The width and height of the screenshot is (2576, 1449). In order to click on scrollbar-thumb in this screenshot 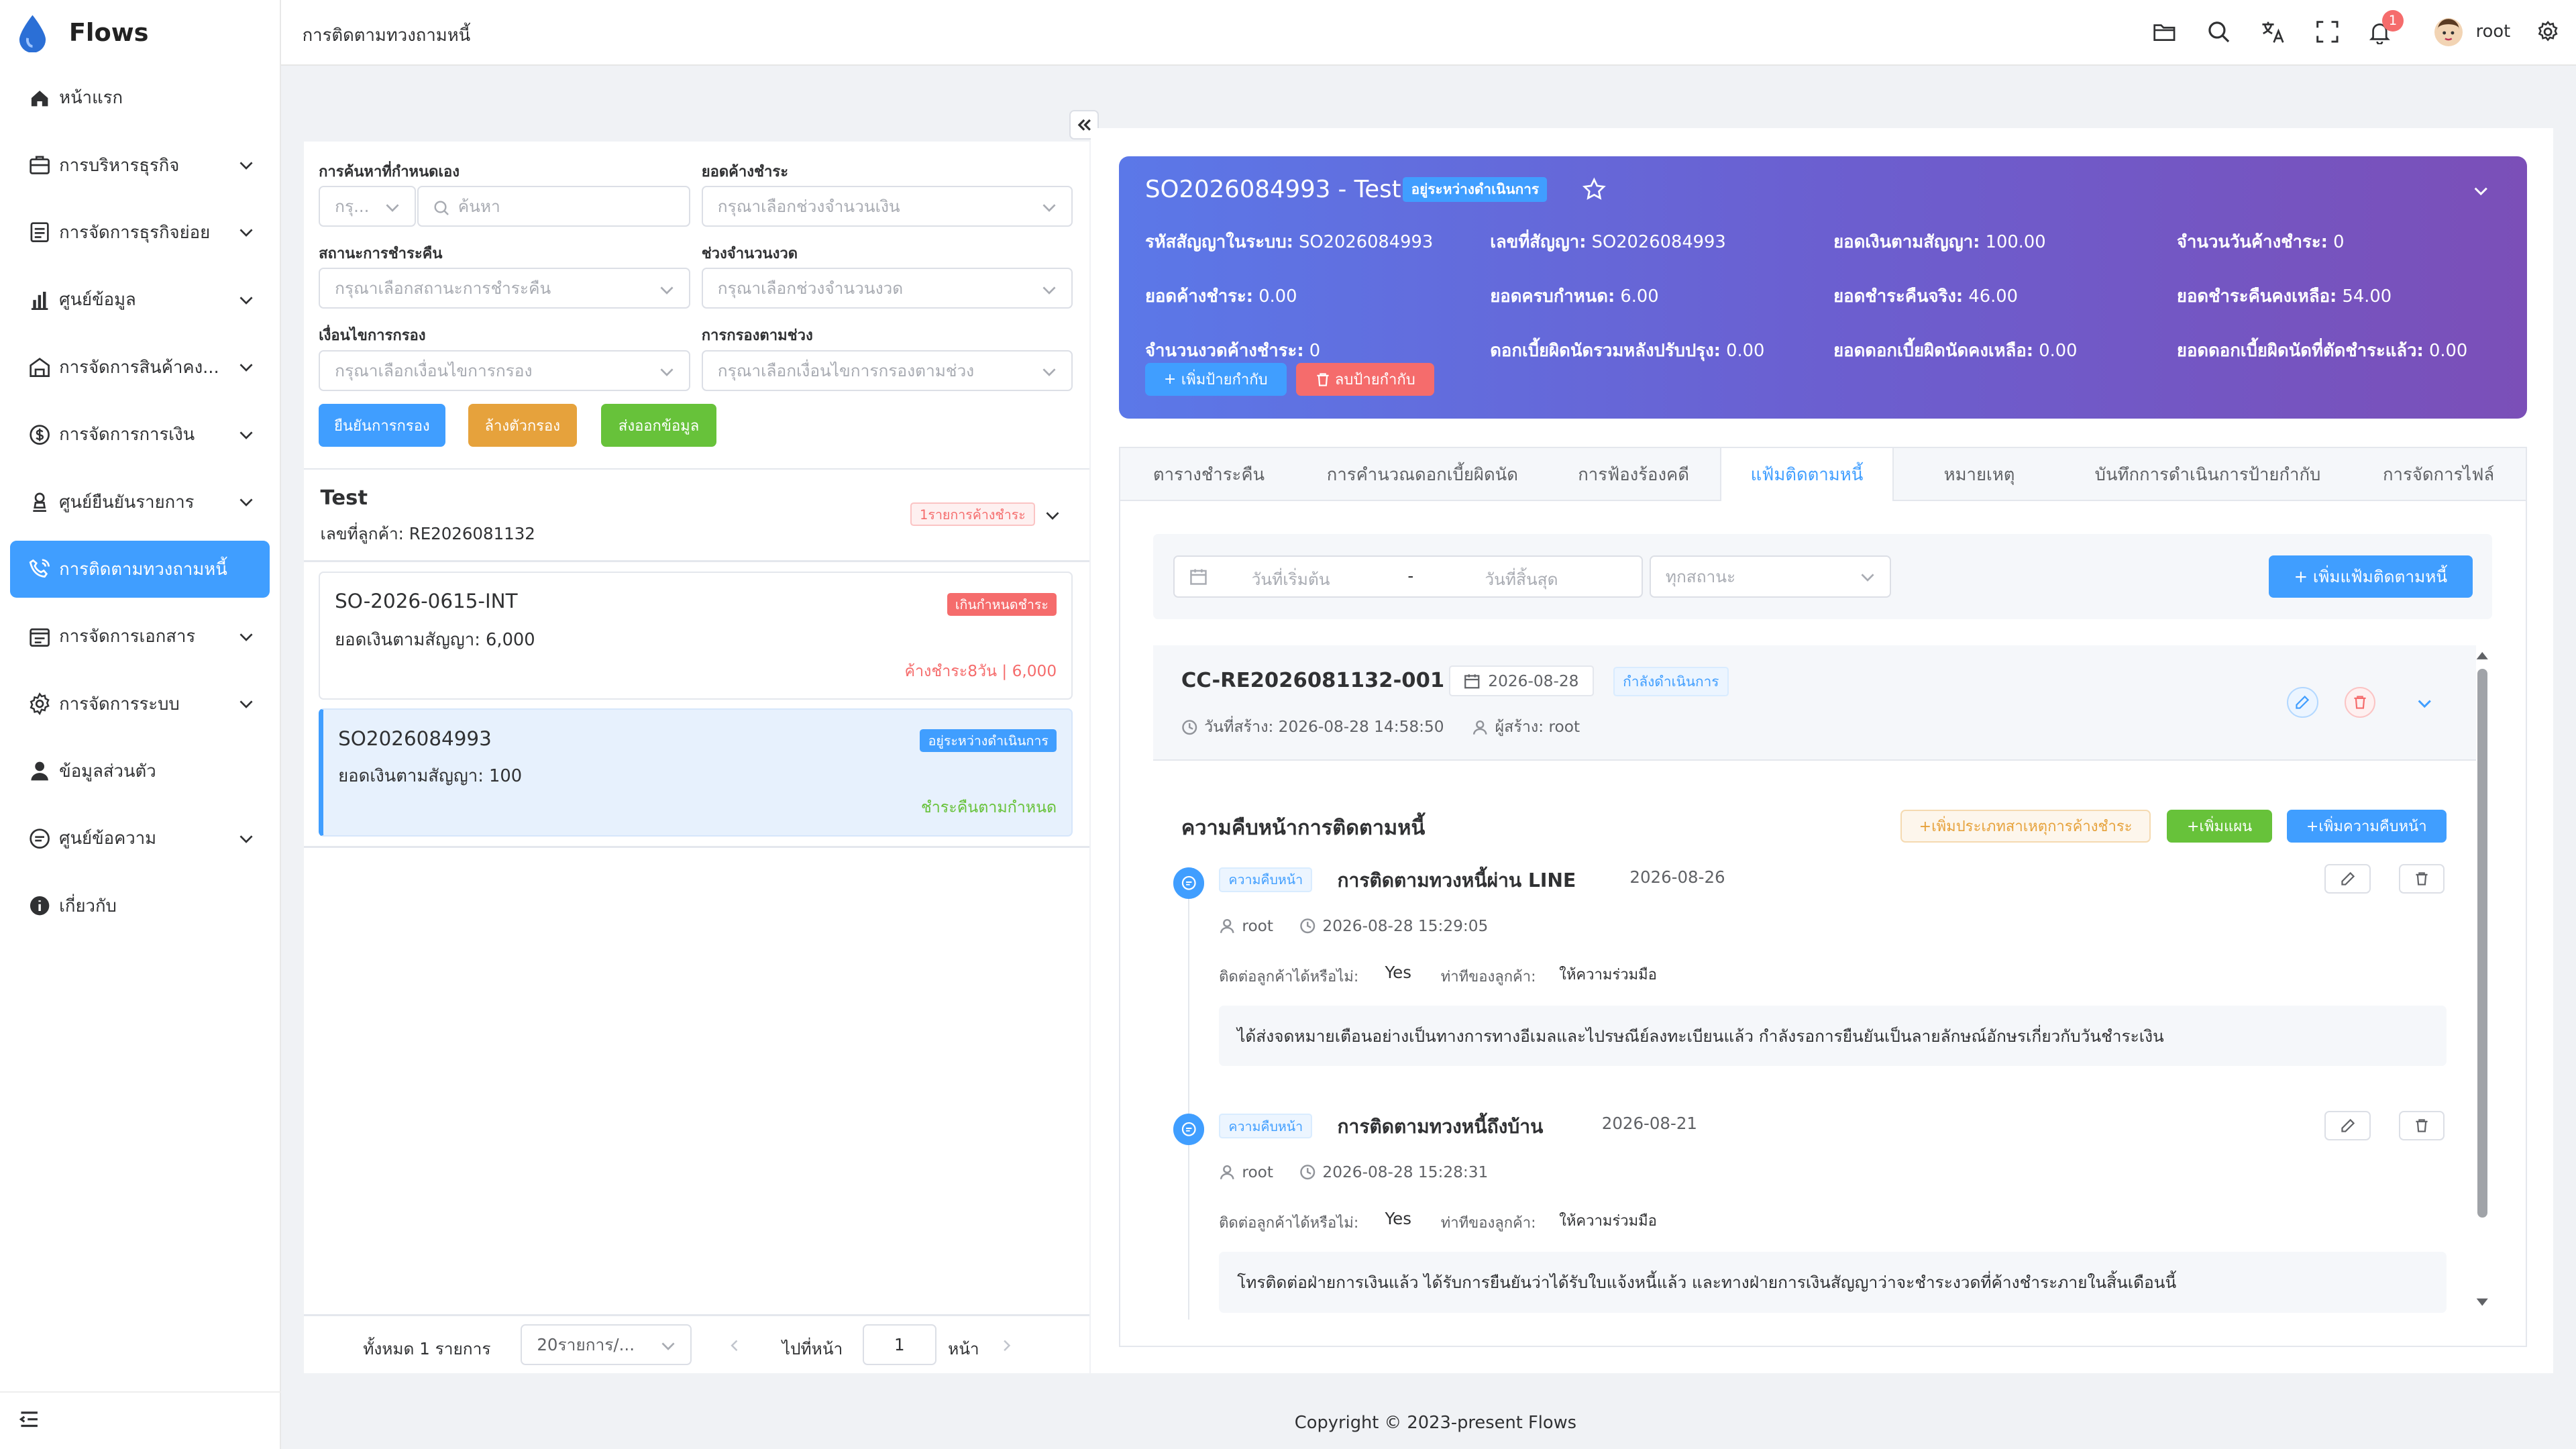, I will do `click(2482, 943)`.